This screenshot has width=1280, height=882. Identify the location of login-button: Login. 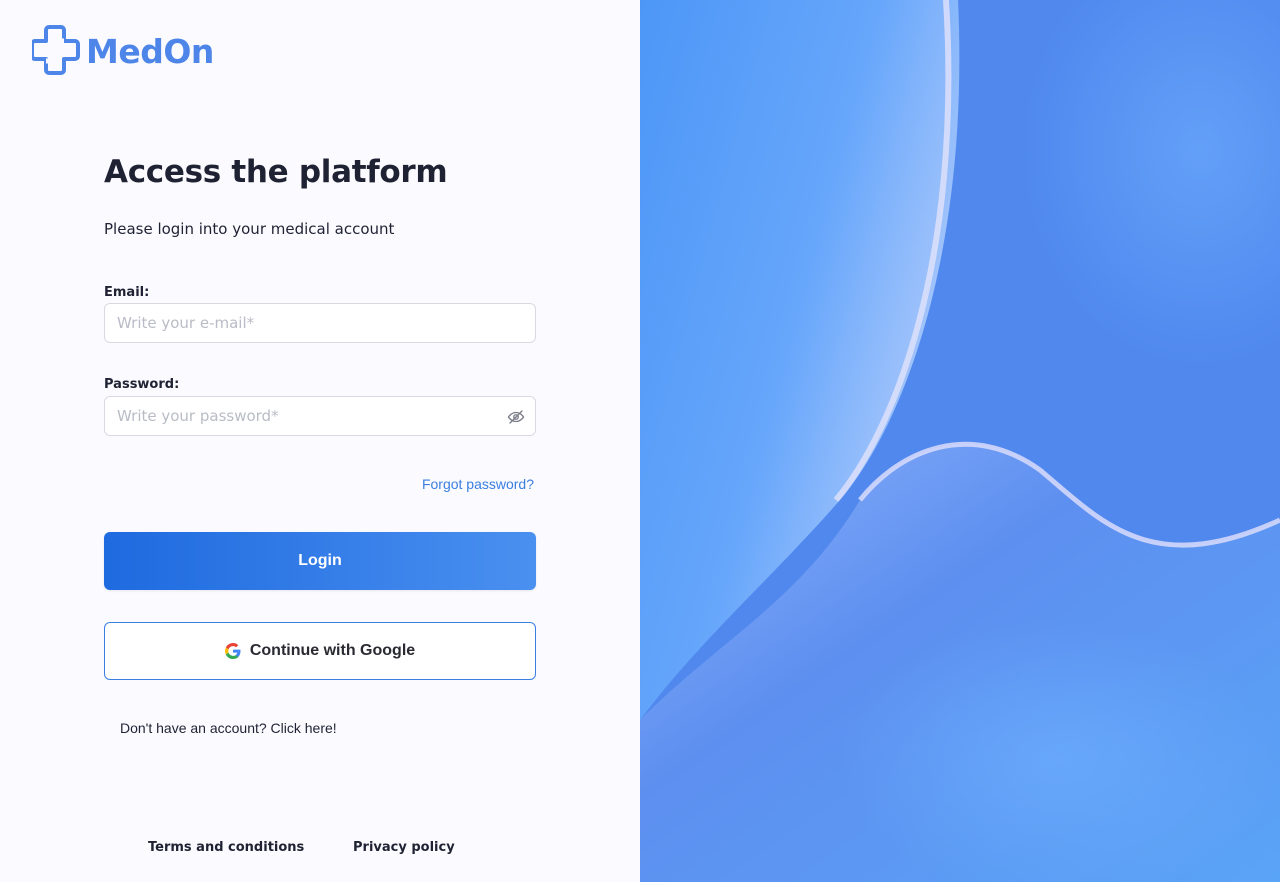
(320, 561).